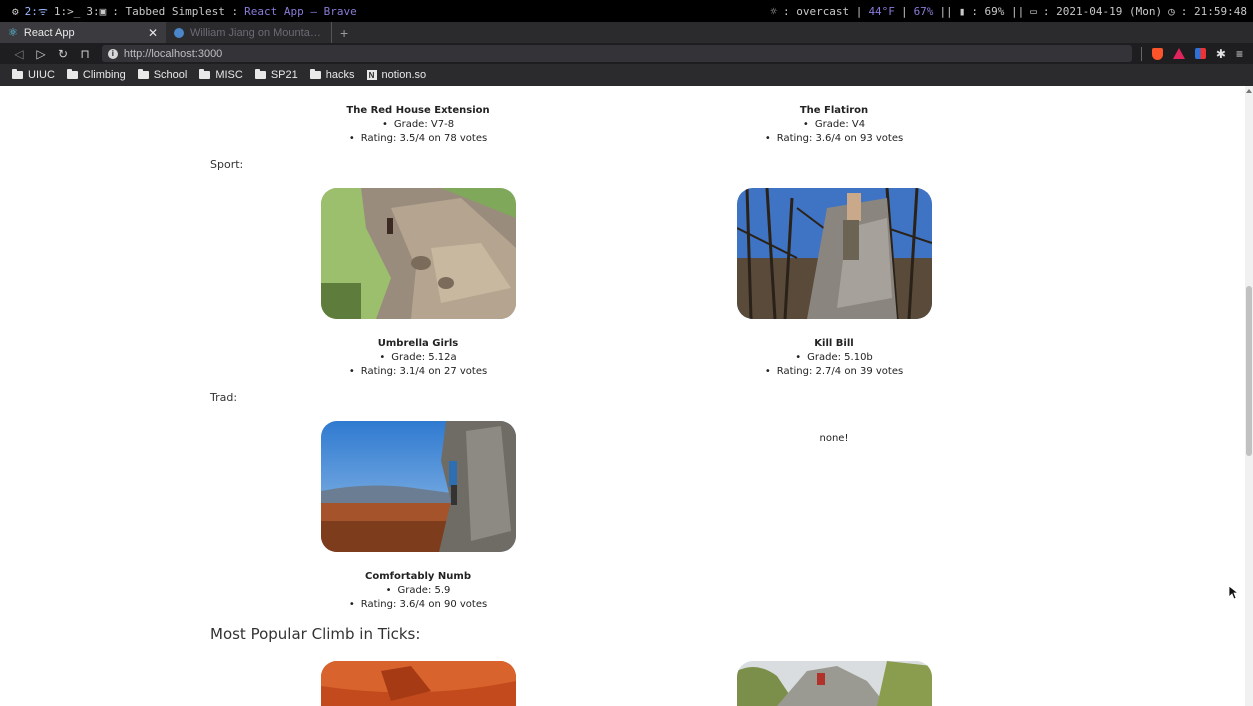 Image resolution: width=1253 pixels, height=706 pixels. I want to click on mountain-project-favicon-icon, so click(179, 32).